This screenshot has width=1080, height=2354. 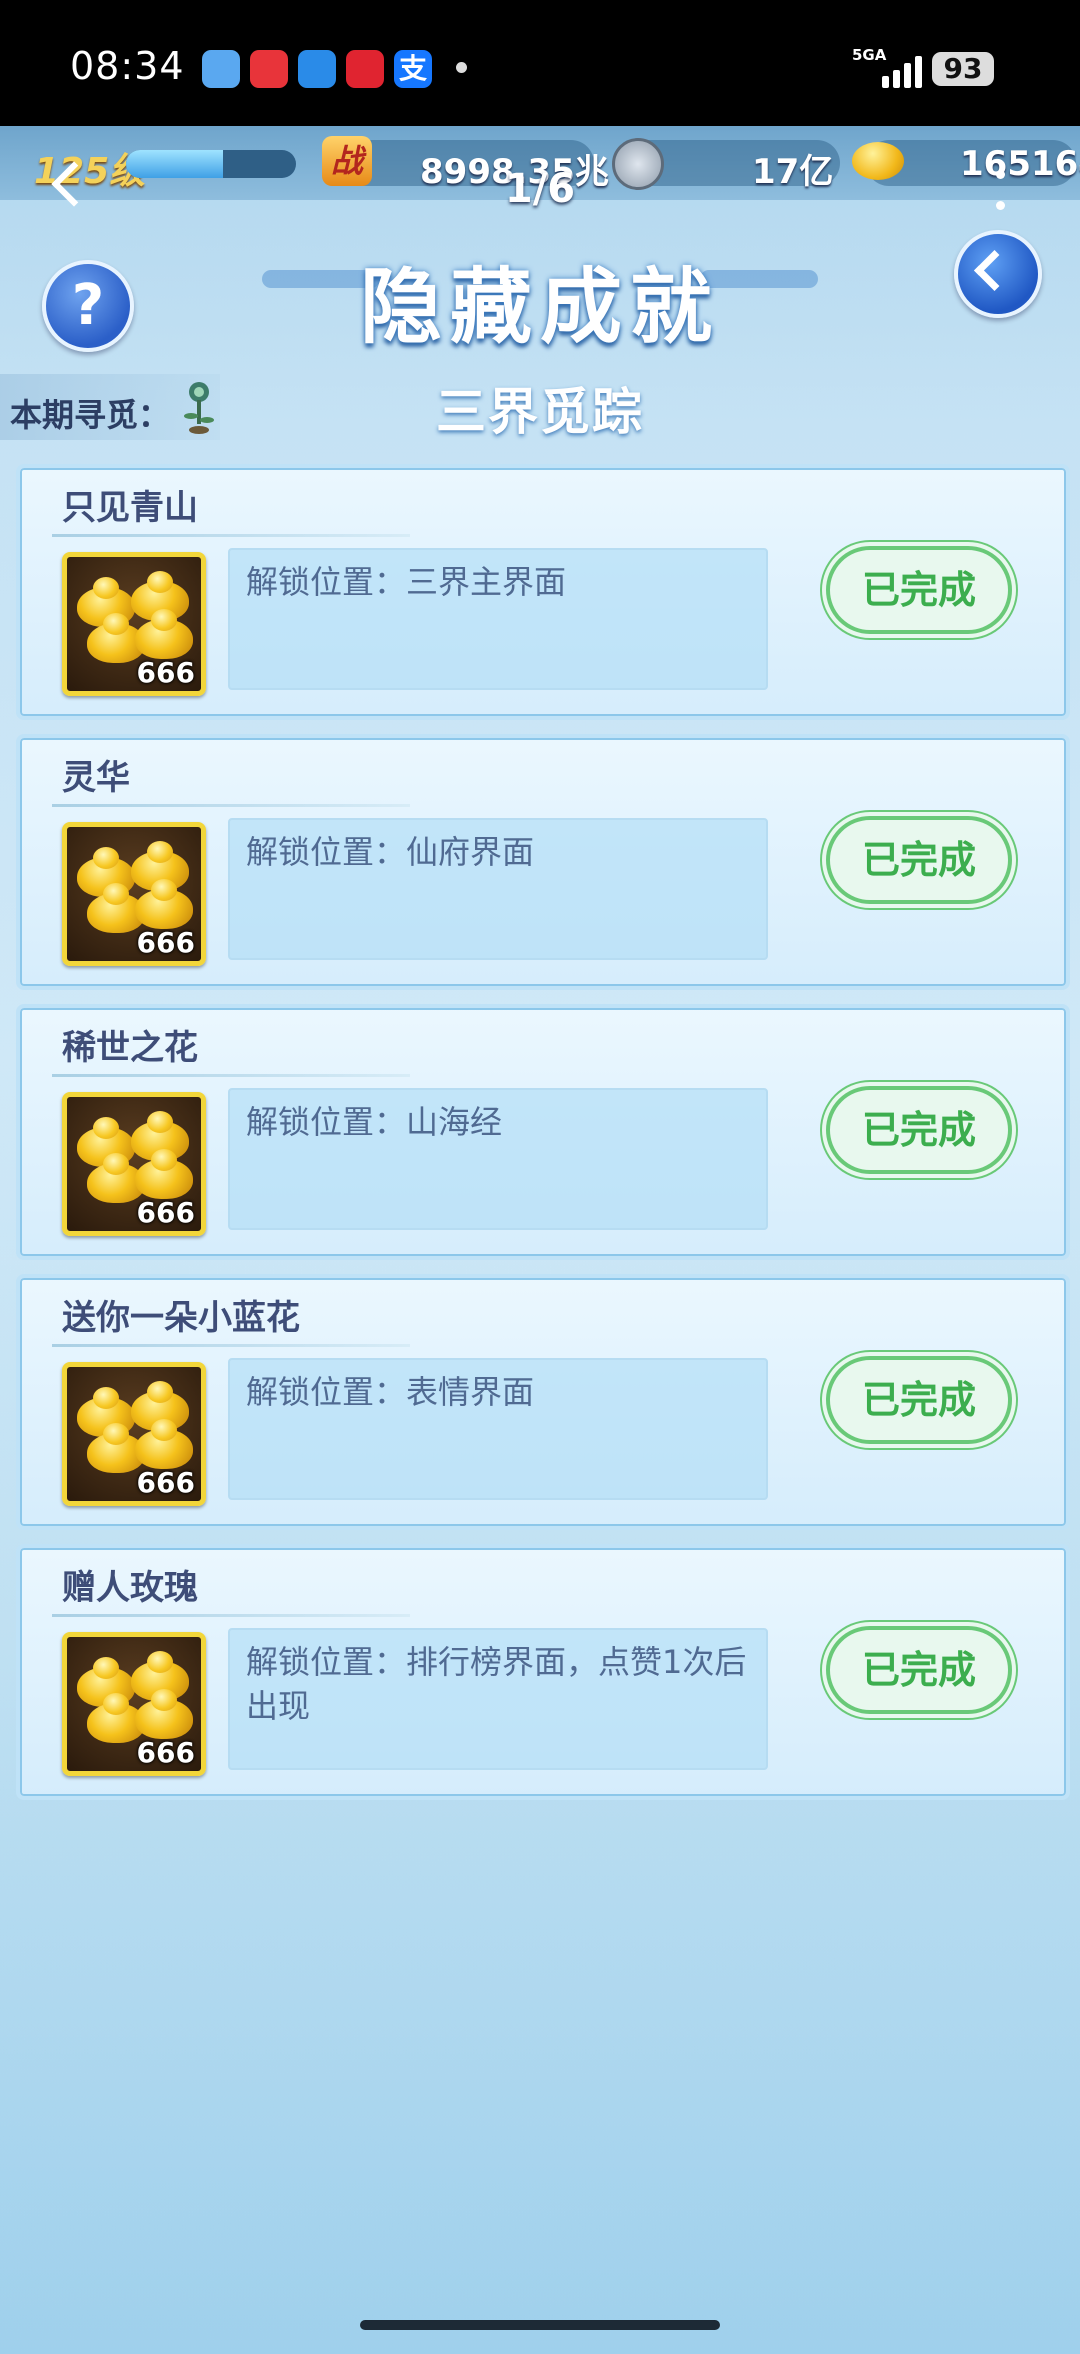 I want to click on home-indicator, so click(x=540, y=2325).